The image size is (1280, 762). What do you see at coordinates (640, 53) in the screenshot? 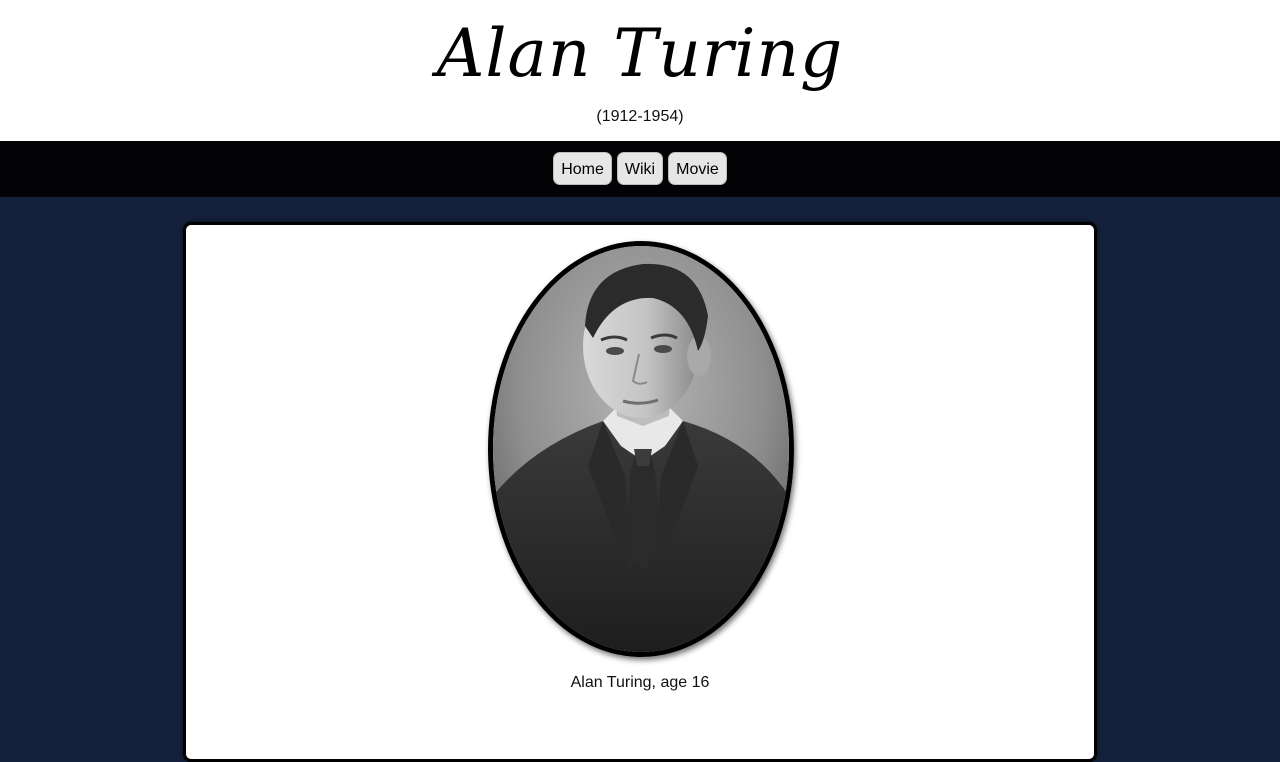
I see `page-title: Alan Turing` at bounding box center [640, 53].